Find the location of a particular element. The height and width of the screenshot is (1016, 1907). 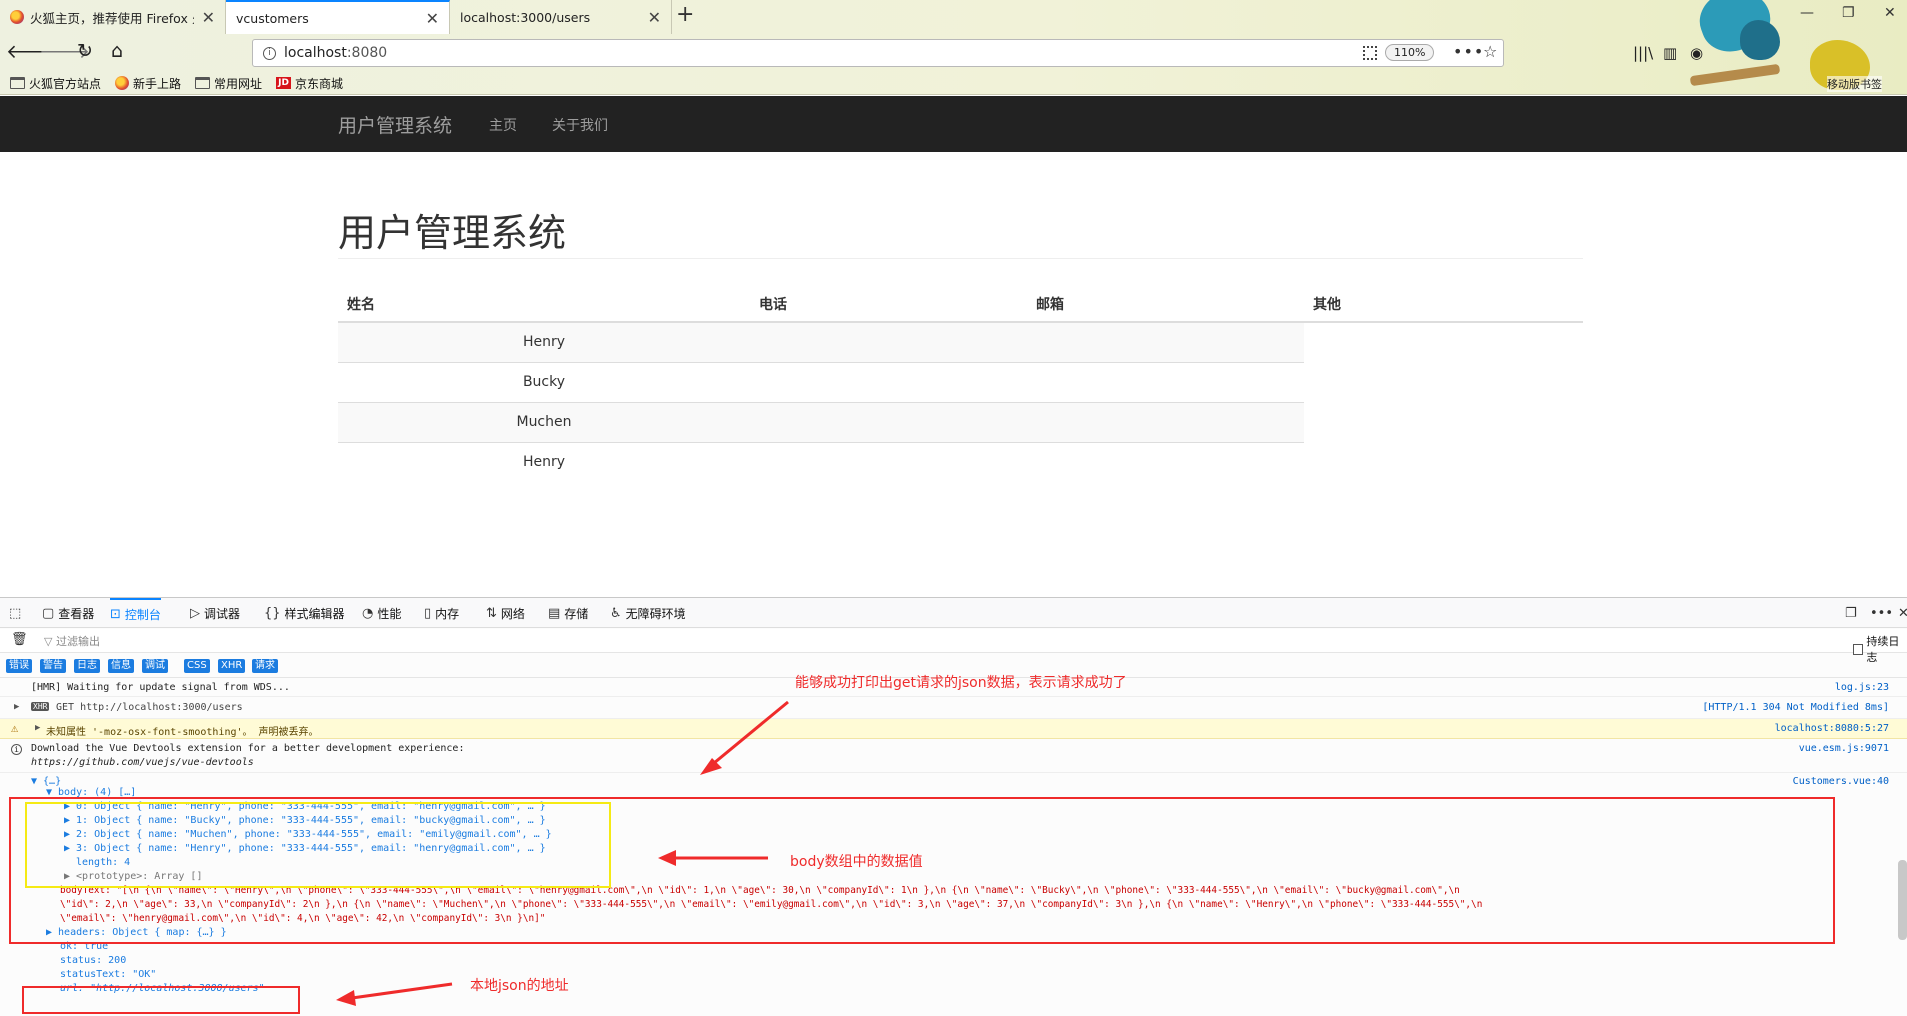

annotation-arrows is located at coordinates (562, 853).